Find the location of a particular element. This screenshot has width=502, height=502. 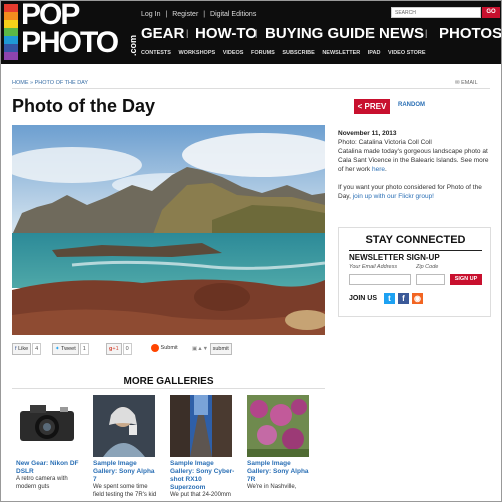

gplus-button: g+1 is located at coordinates (114, 349).